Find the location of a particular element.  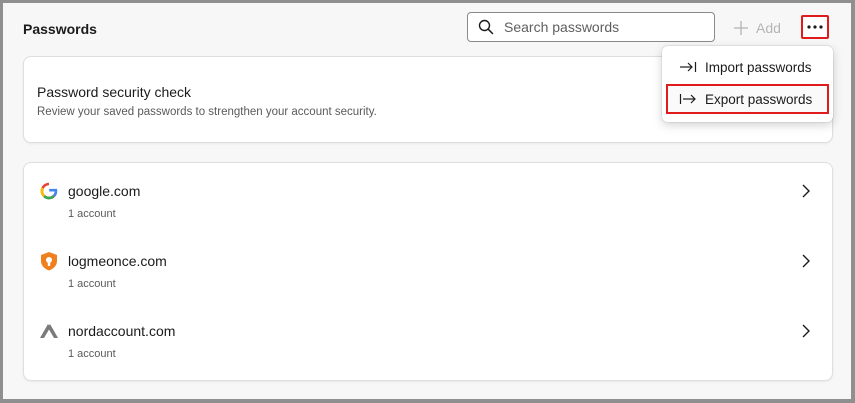

site-domain: google.com is located at coordinates (104, 191).